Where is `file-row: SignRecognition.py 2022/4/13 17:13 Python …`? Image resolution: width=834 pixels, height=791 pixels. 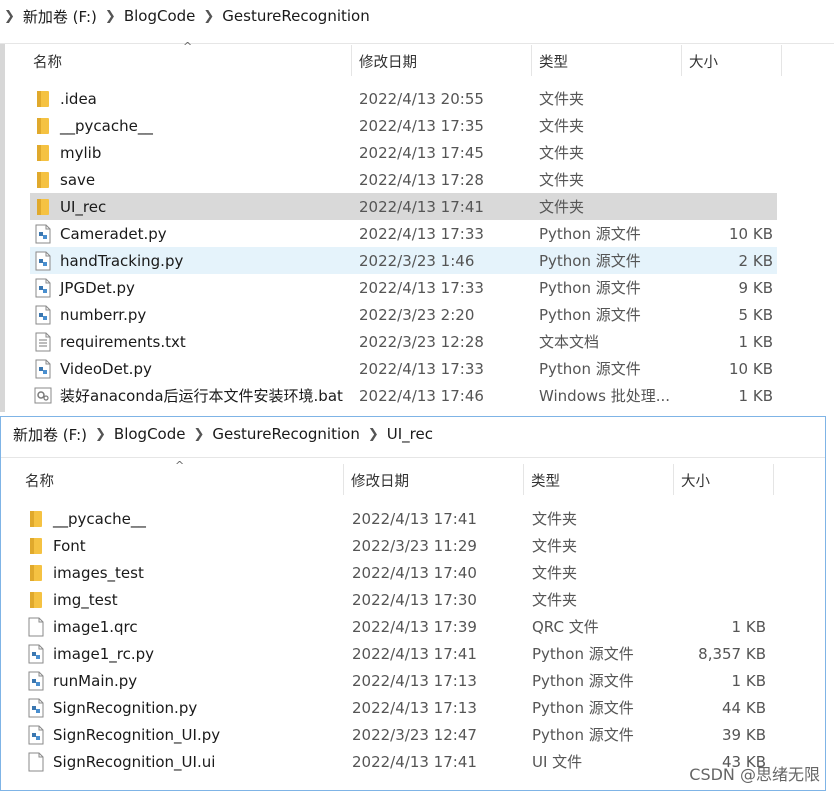 file-row: SignRecognition.py 2022/4/13 17:13 Python … is located at coordinates (396, 707).